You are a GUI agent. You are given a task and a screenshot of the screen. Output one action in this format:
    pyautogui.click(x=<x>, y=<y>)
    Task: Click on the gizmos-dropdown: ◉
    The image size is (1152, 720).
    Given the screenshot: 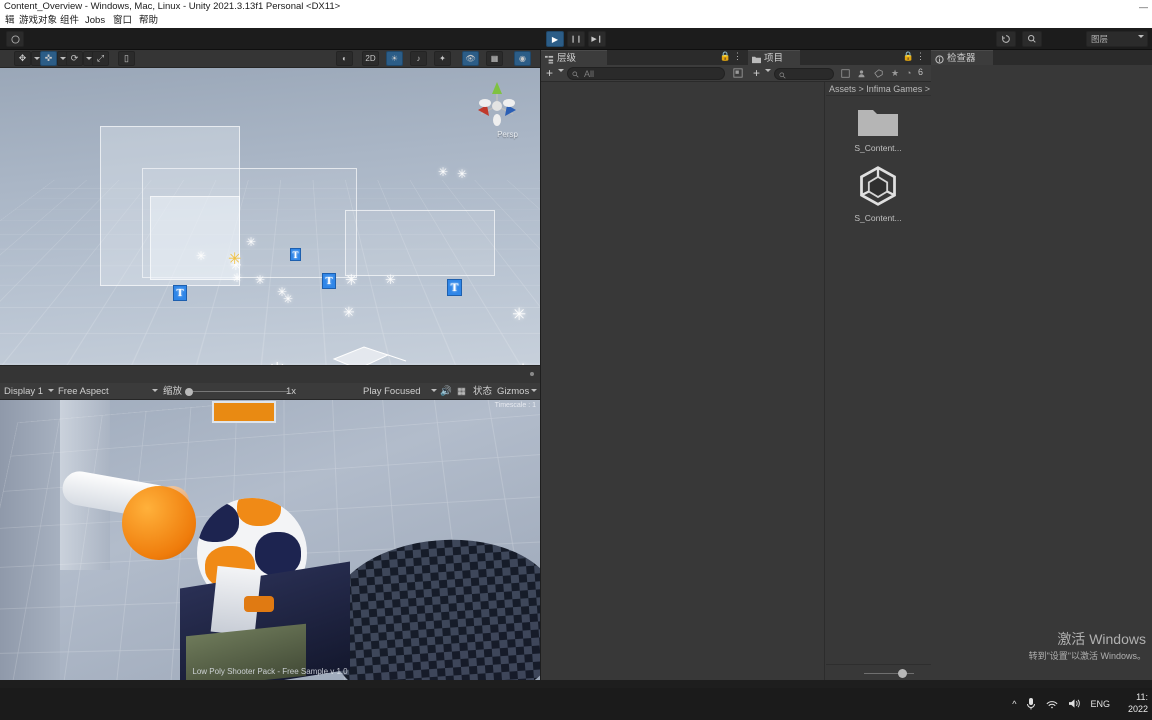 What is the action you would take?
    pyautogui.click(x=522, y=58)
    